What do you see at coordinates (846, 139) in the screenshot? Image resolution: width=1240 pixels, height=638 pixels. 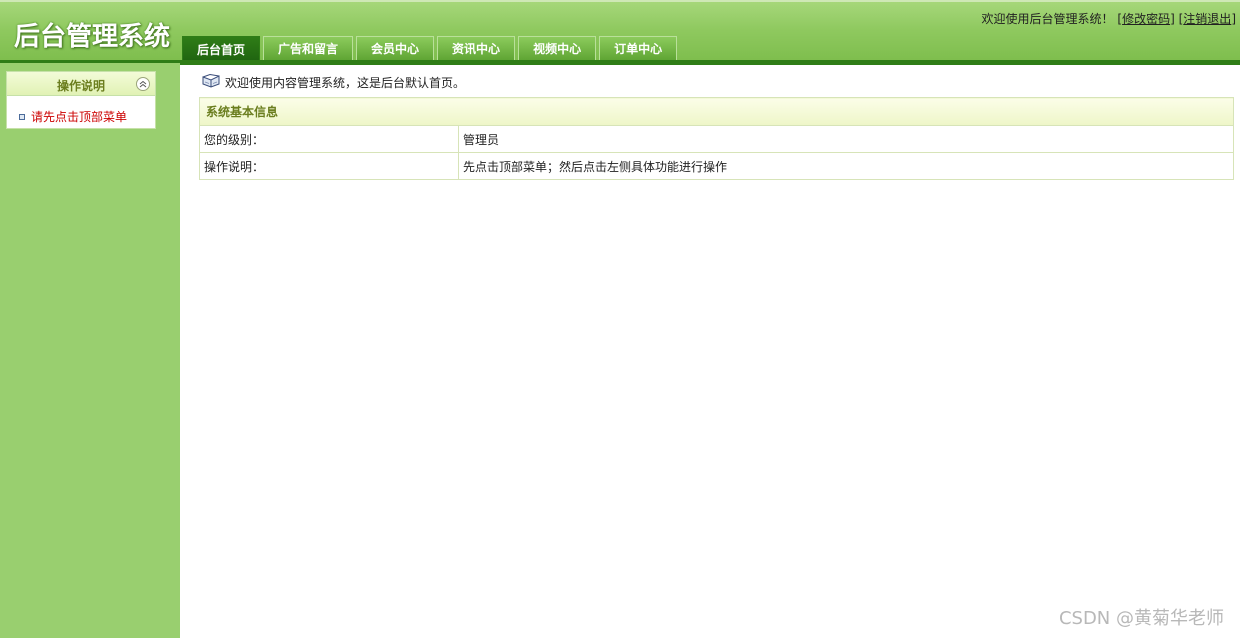 I see `row-value-user-level: 管理员` at bounding box center [846, 139].